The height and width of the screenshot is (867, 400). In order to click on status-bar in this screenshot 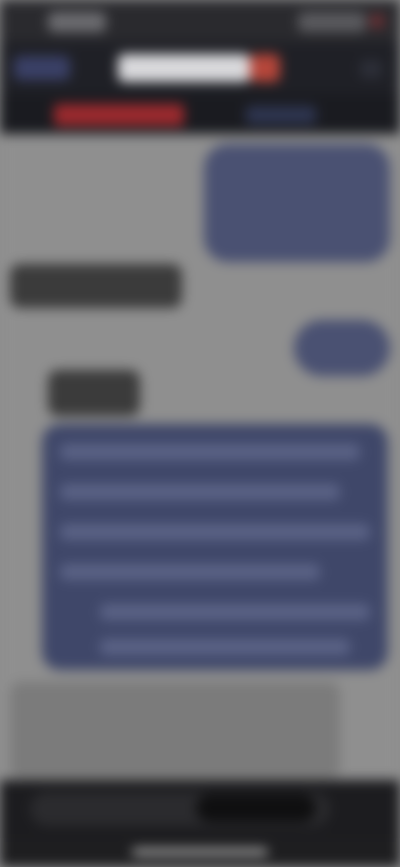, I will do `click(200, 21)`.